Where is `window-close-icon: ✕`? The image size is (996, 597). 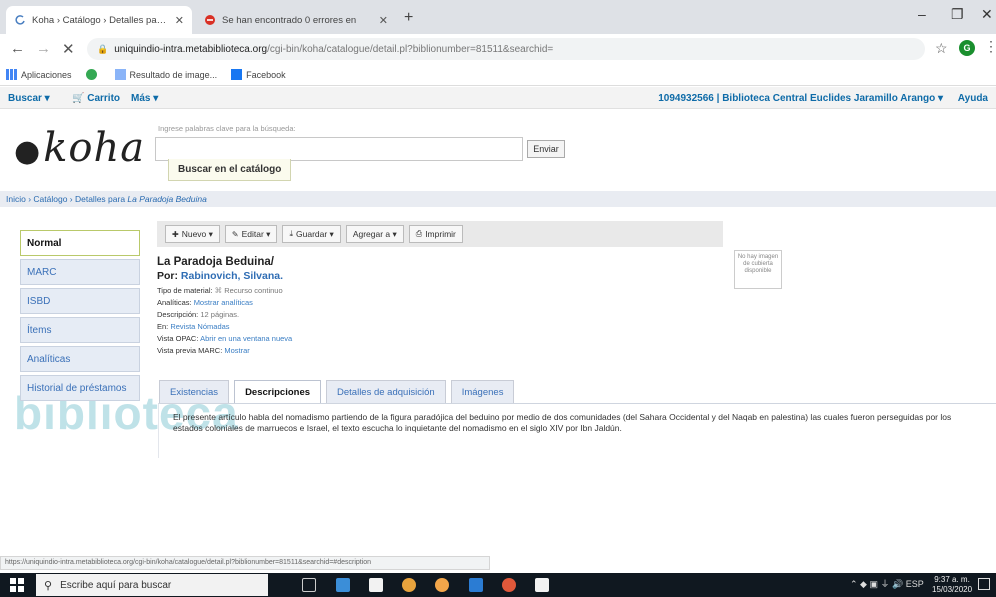
window-close-icon: ✕ is located at coordinates (987, 14).